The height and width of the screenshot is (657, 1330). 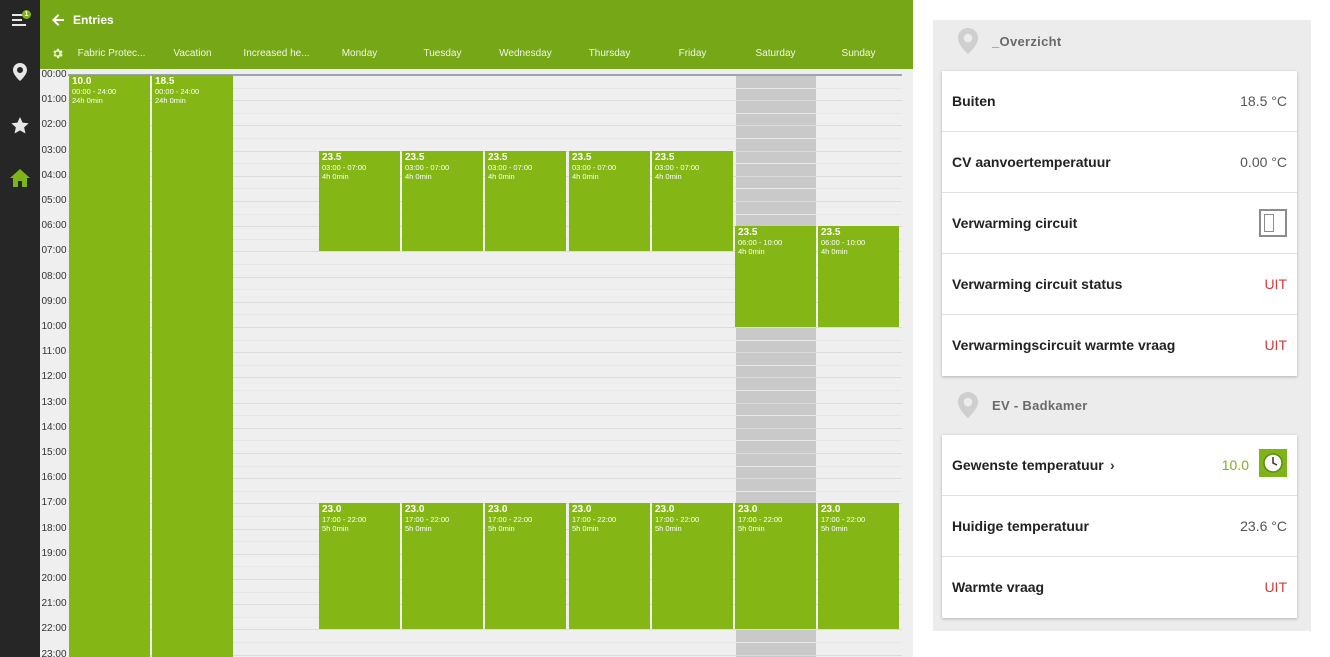 I want to click on device-row-cv-aanvoer: CV aanvoertemperatuur 0.00 °C, so click(x=1119, y=162).